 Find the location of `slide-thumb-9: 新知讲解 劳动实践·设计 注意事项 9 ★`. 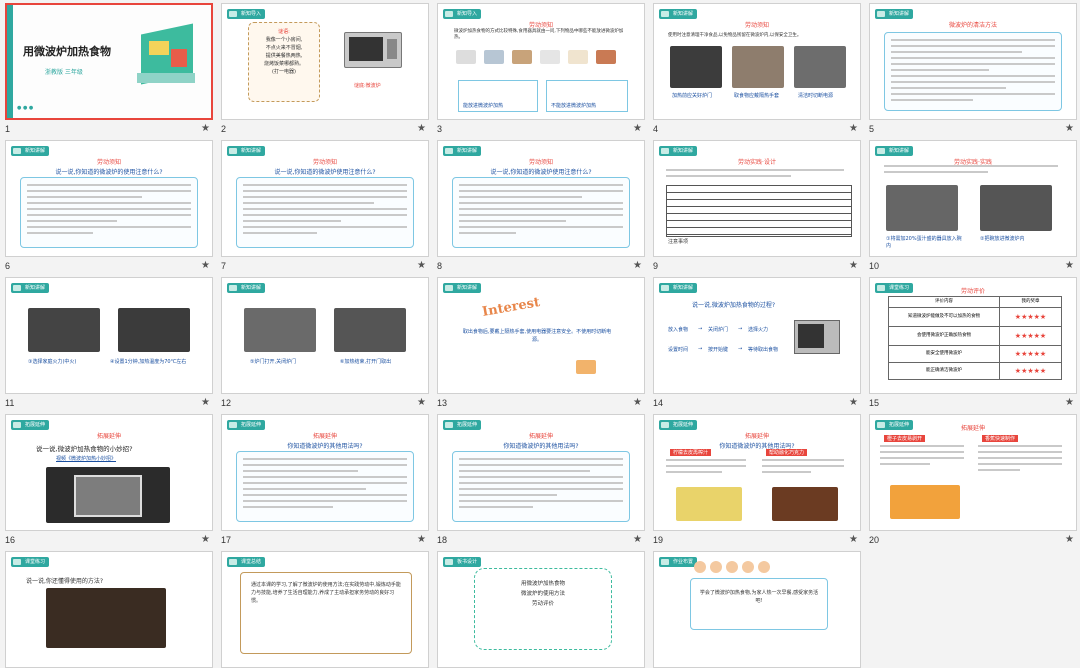

slide-thumb-9: 新知讲解 劳动实践·设计 注意事项 9 ★ is located at coordinates (758, 208).